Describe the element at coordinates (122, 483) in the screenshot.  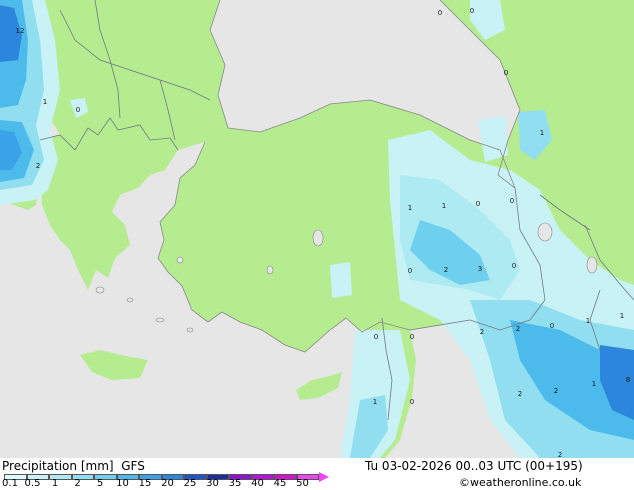
I see `scale-tick-label: 10` at that location.